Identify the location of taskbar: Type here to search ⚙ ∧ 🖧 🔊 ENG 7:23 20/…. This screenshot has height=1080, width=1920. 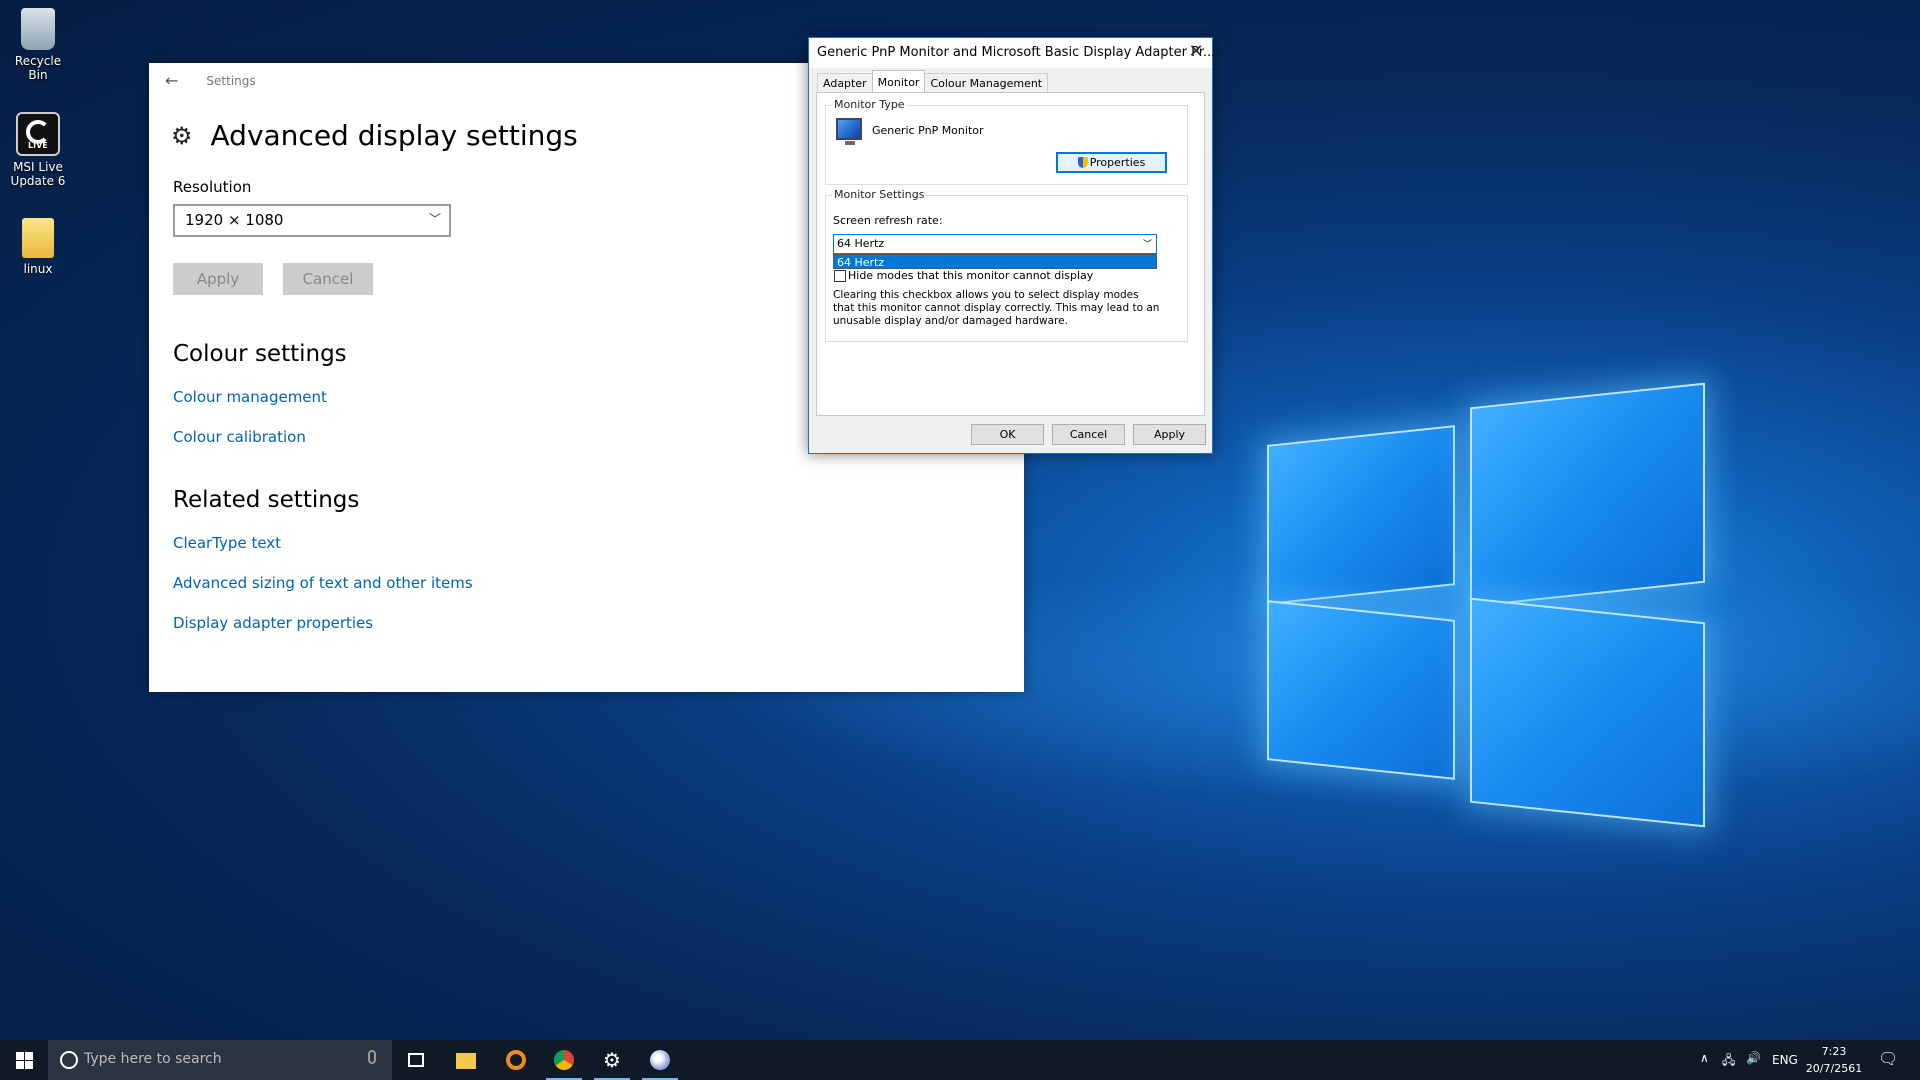
(960, 1060).